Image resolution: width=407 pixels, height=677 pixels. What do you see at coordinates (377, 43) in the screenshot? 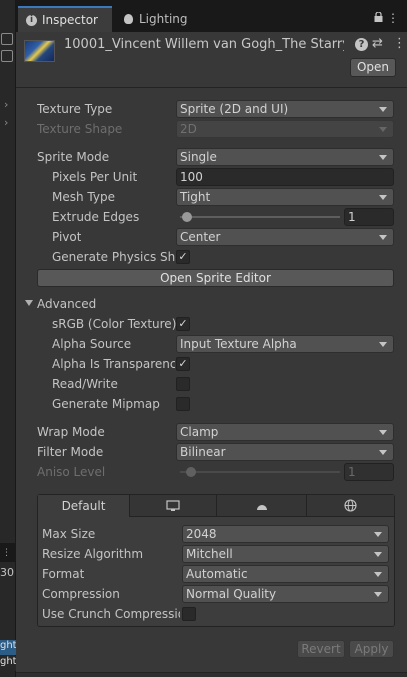
I see `presets-icon: ⇄` at bounding box center [377, 43].